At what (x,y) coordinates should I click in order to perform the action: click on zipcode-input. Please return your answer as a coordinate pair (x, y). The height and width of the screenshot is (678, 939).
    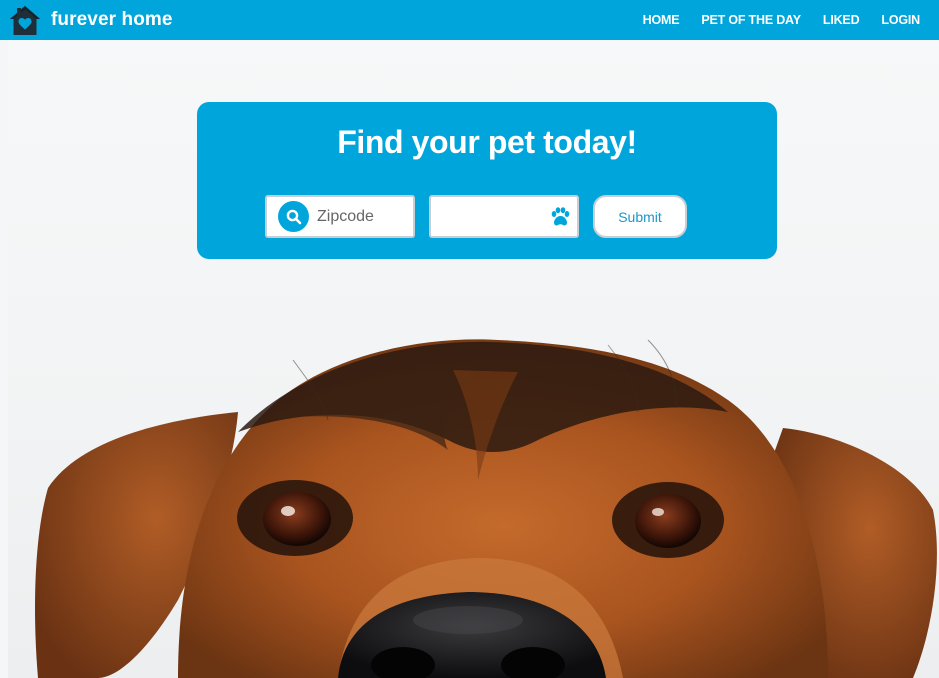
    Looking at the image, I should click on (363, 216).